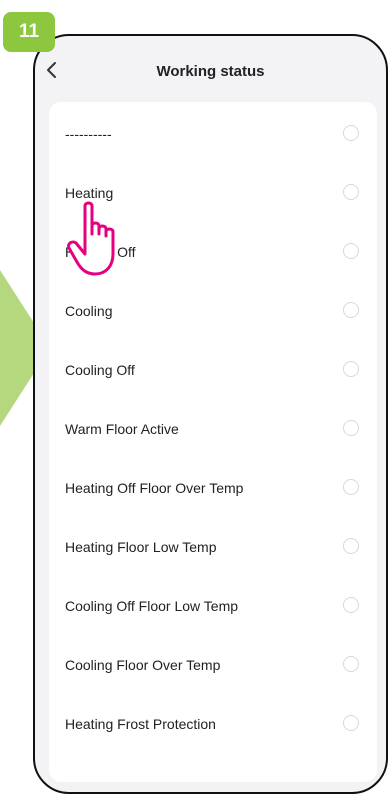  I want to click on option-label: Heating Off Floor Over Temp, so click(154, 488).